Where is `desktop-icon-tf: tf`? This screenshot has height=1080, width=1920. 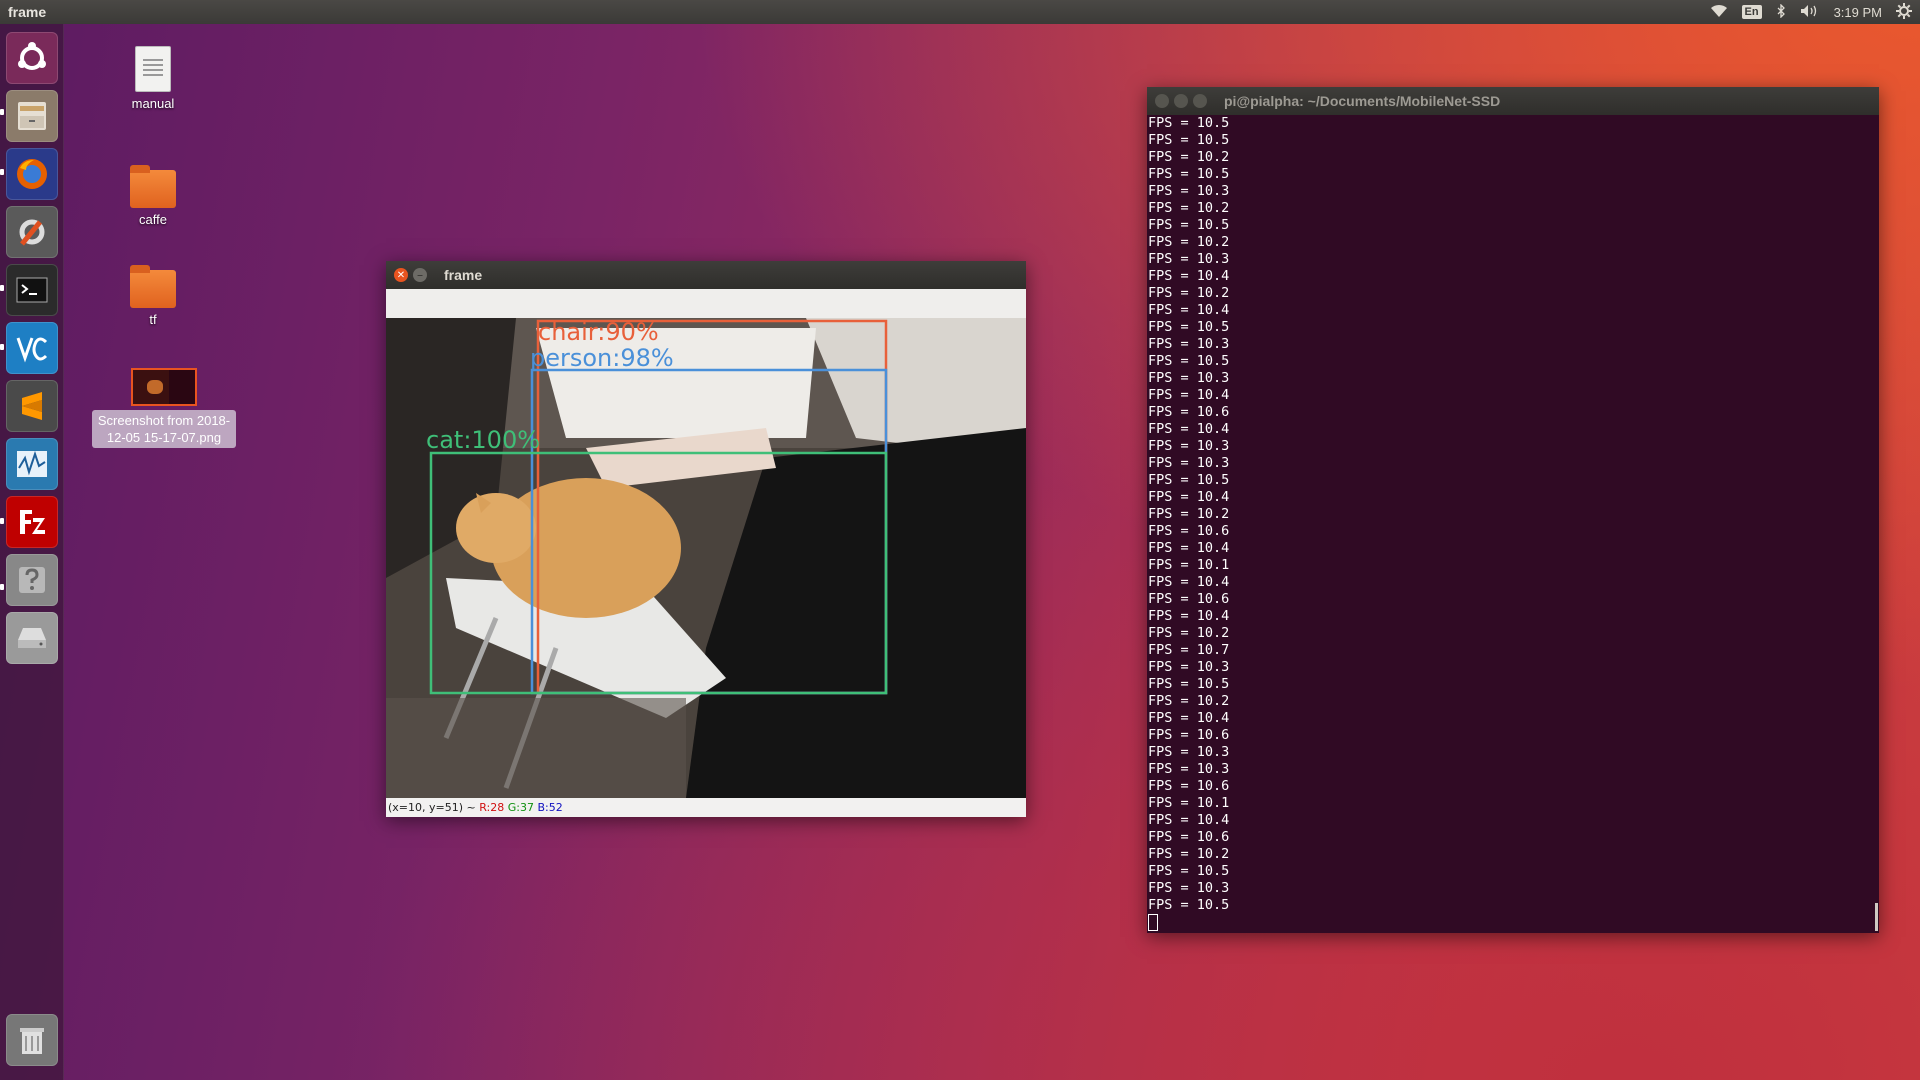
desktop-icon-tf: tf is located at coordinates (153, 296).